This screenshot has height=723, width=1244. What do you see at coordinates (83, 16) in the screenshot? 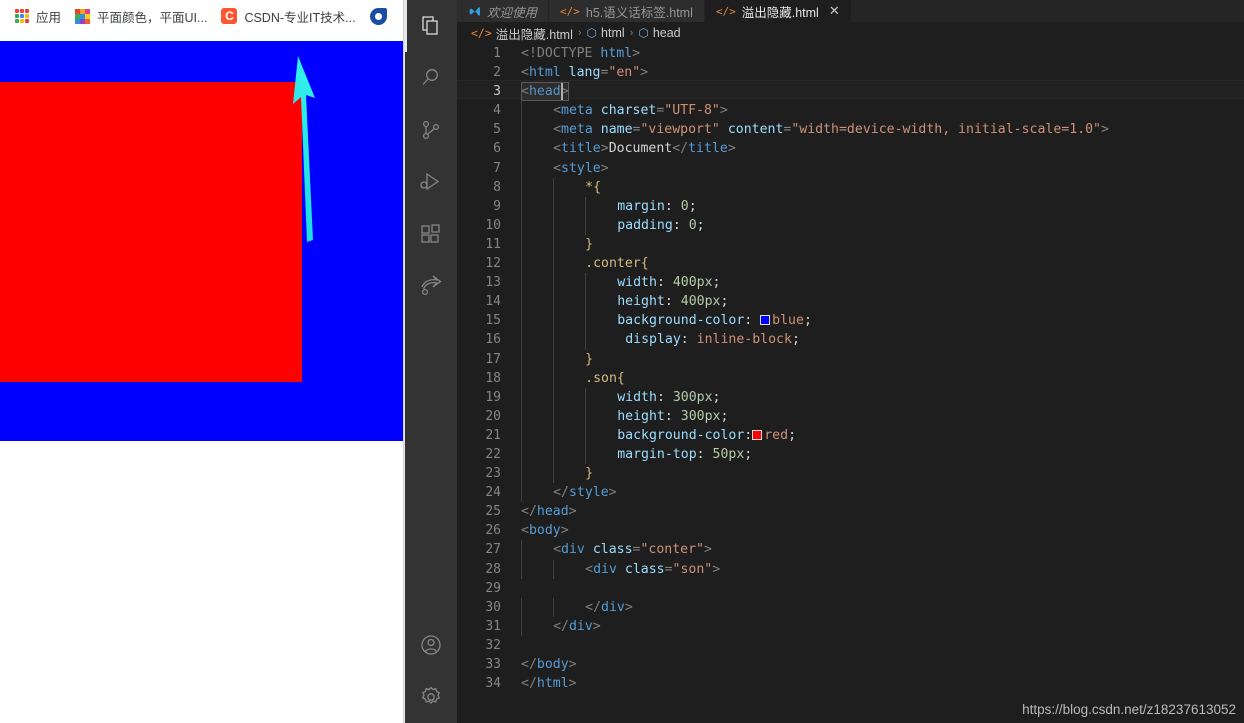
I see `palette-favicon` at bounding box center [83, 16].